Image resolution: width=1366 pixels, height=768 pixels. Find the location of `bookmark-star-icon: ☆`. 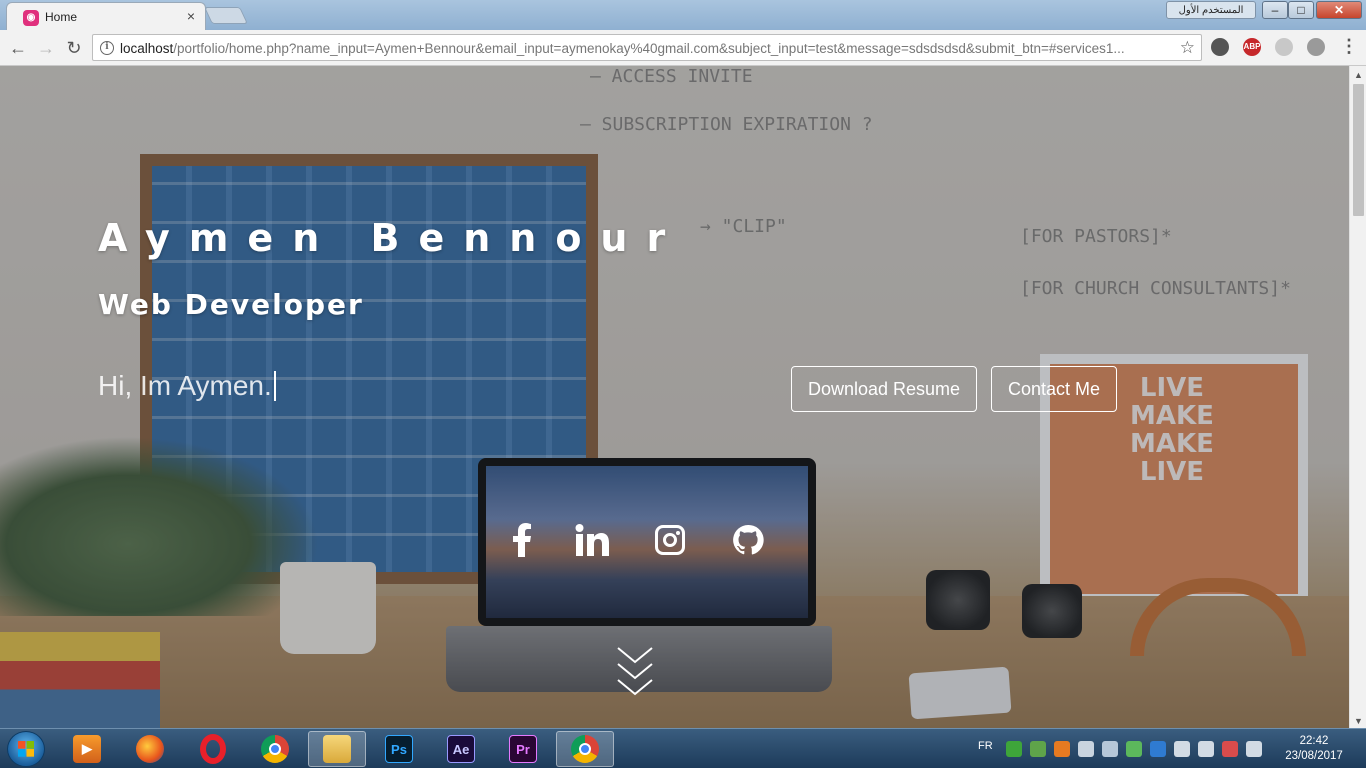

bookmark-star-icon: ☆ is located at coordinates (1187, 48).